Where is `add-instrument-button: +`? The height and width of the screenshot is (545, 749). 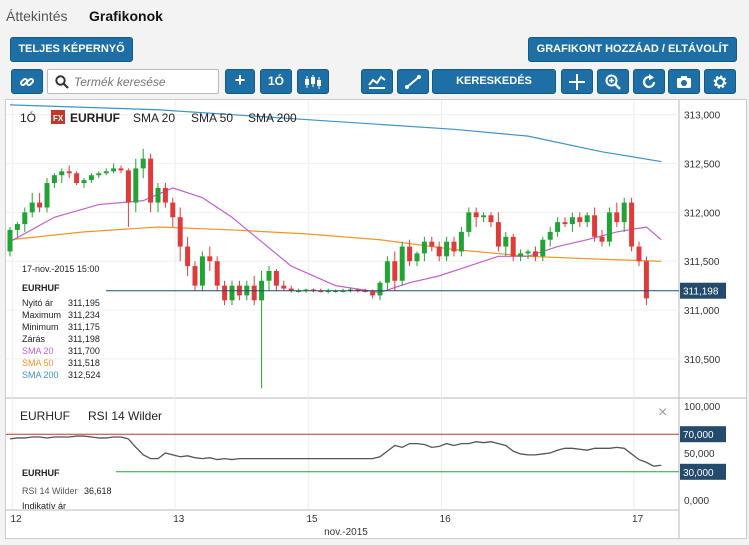
add-instrument-button: + is located at coordinates (240, 81).